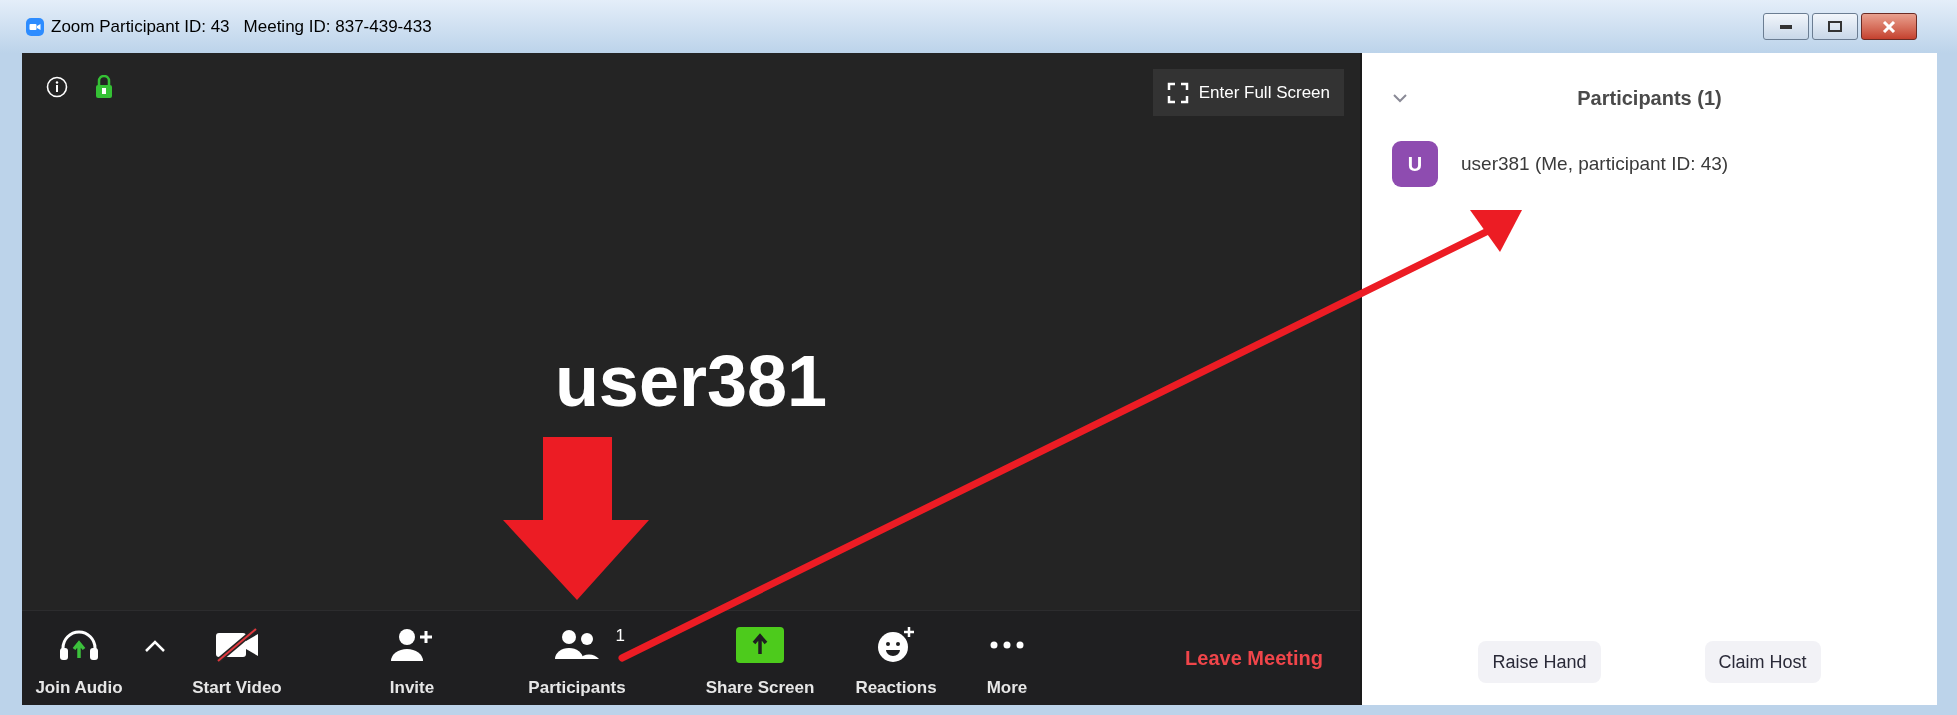  Describe the element at coordinates (155, 646) in the screenshot. I see `caret-up-icon` at that location.